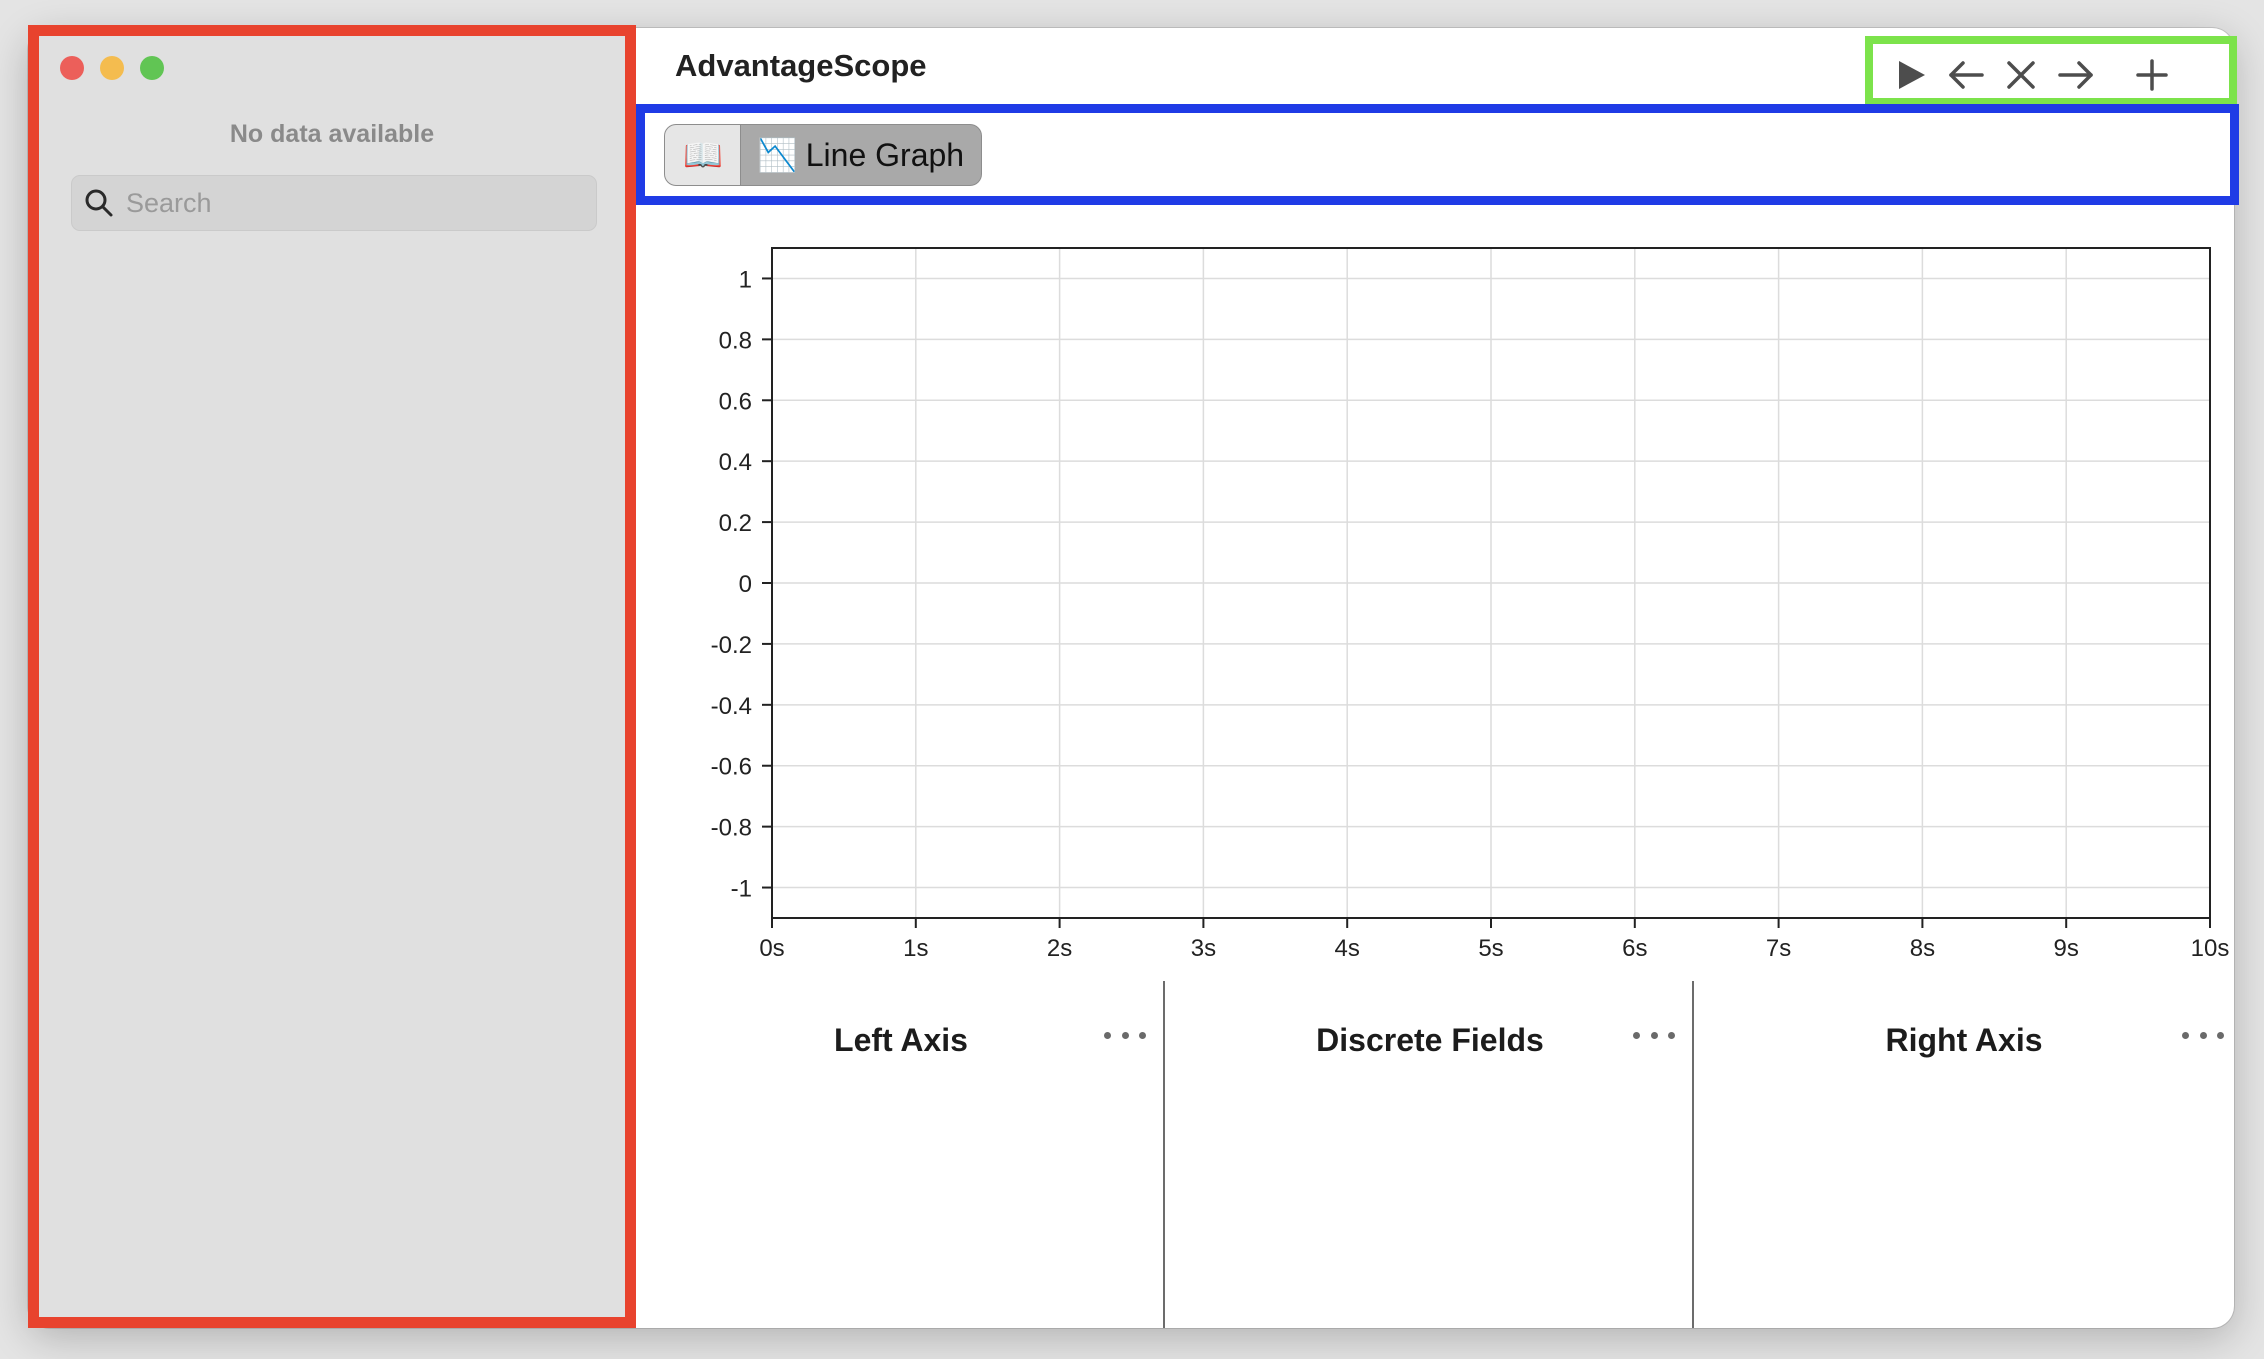  Describe the element at coordinates (112, 68) in the screenshot. I see `window-minimize-button` at that location.